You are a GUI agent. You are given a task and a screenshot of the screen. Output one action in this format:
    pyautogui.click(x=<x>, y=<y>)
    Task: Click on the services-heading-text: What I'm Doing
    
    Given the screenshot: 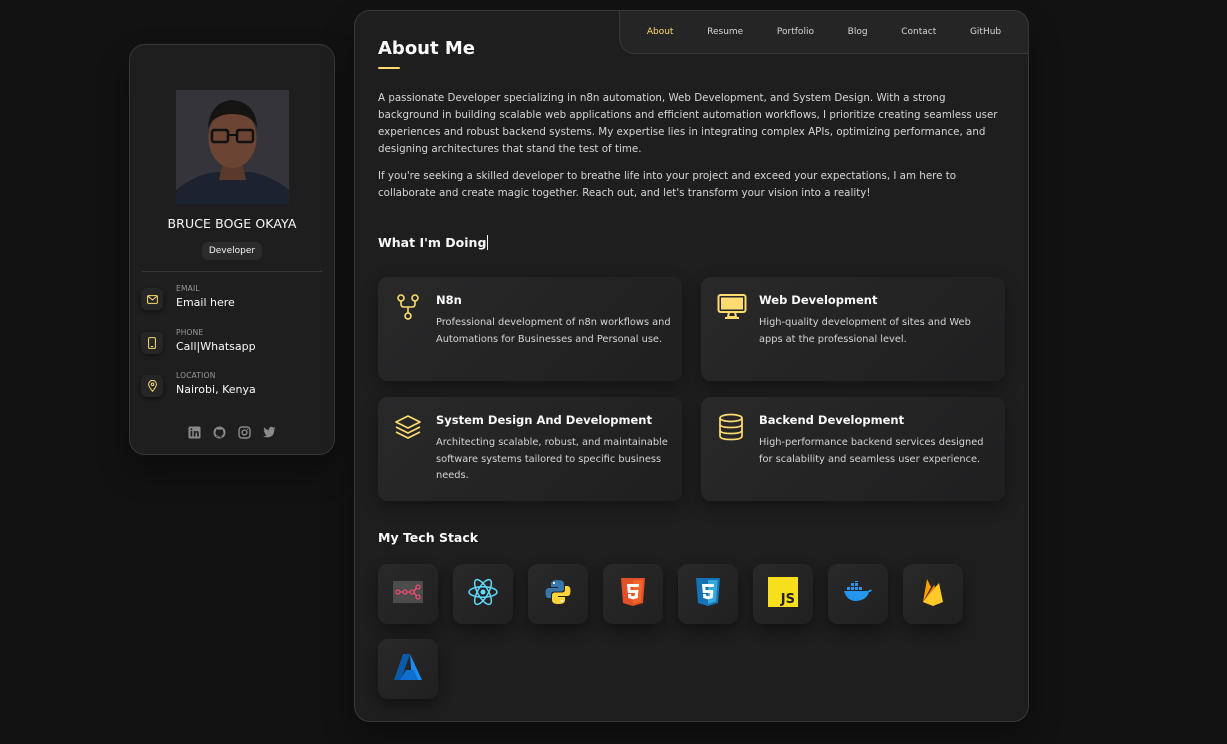 What is the action you would take?
    pyautogui.click(x=432, y=242)
    